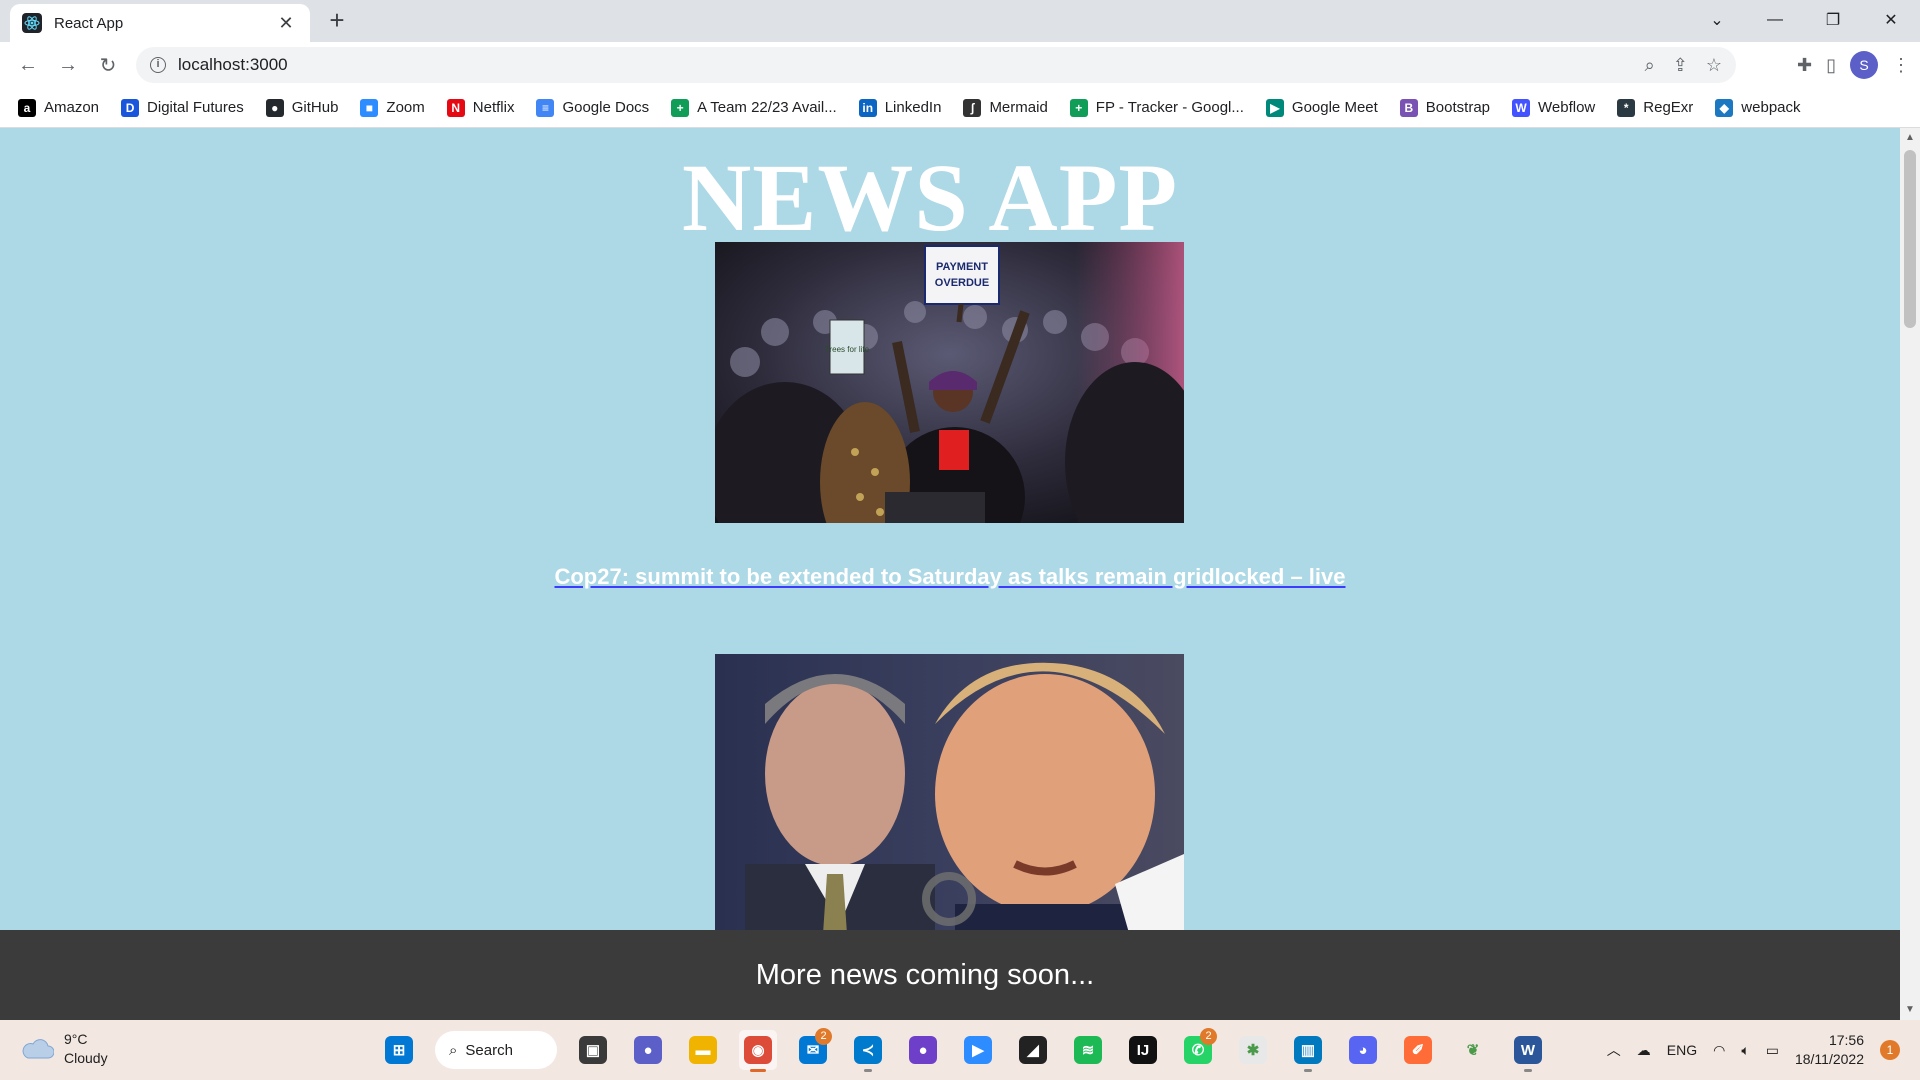 The width and height of the screenshot is (1920, 1080). I want to click on svg-text: OVERDUE, so click(962, 283).